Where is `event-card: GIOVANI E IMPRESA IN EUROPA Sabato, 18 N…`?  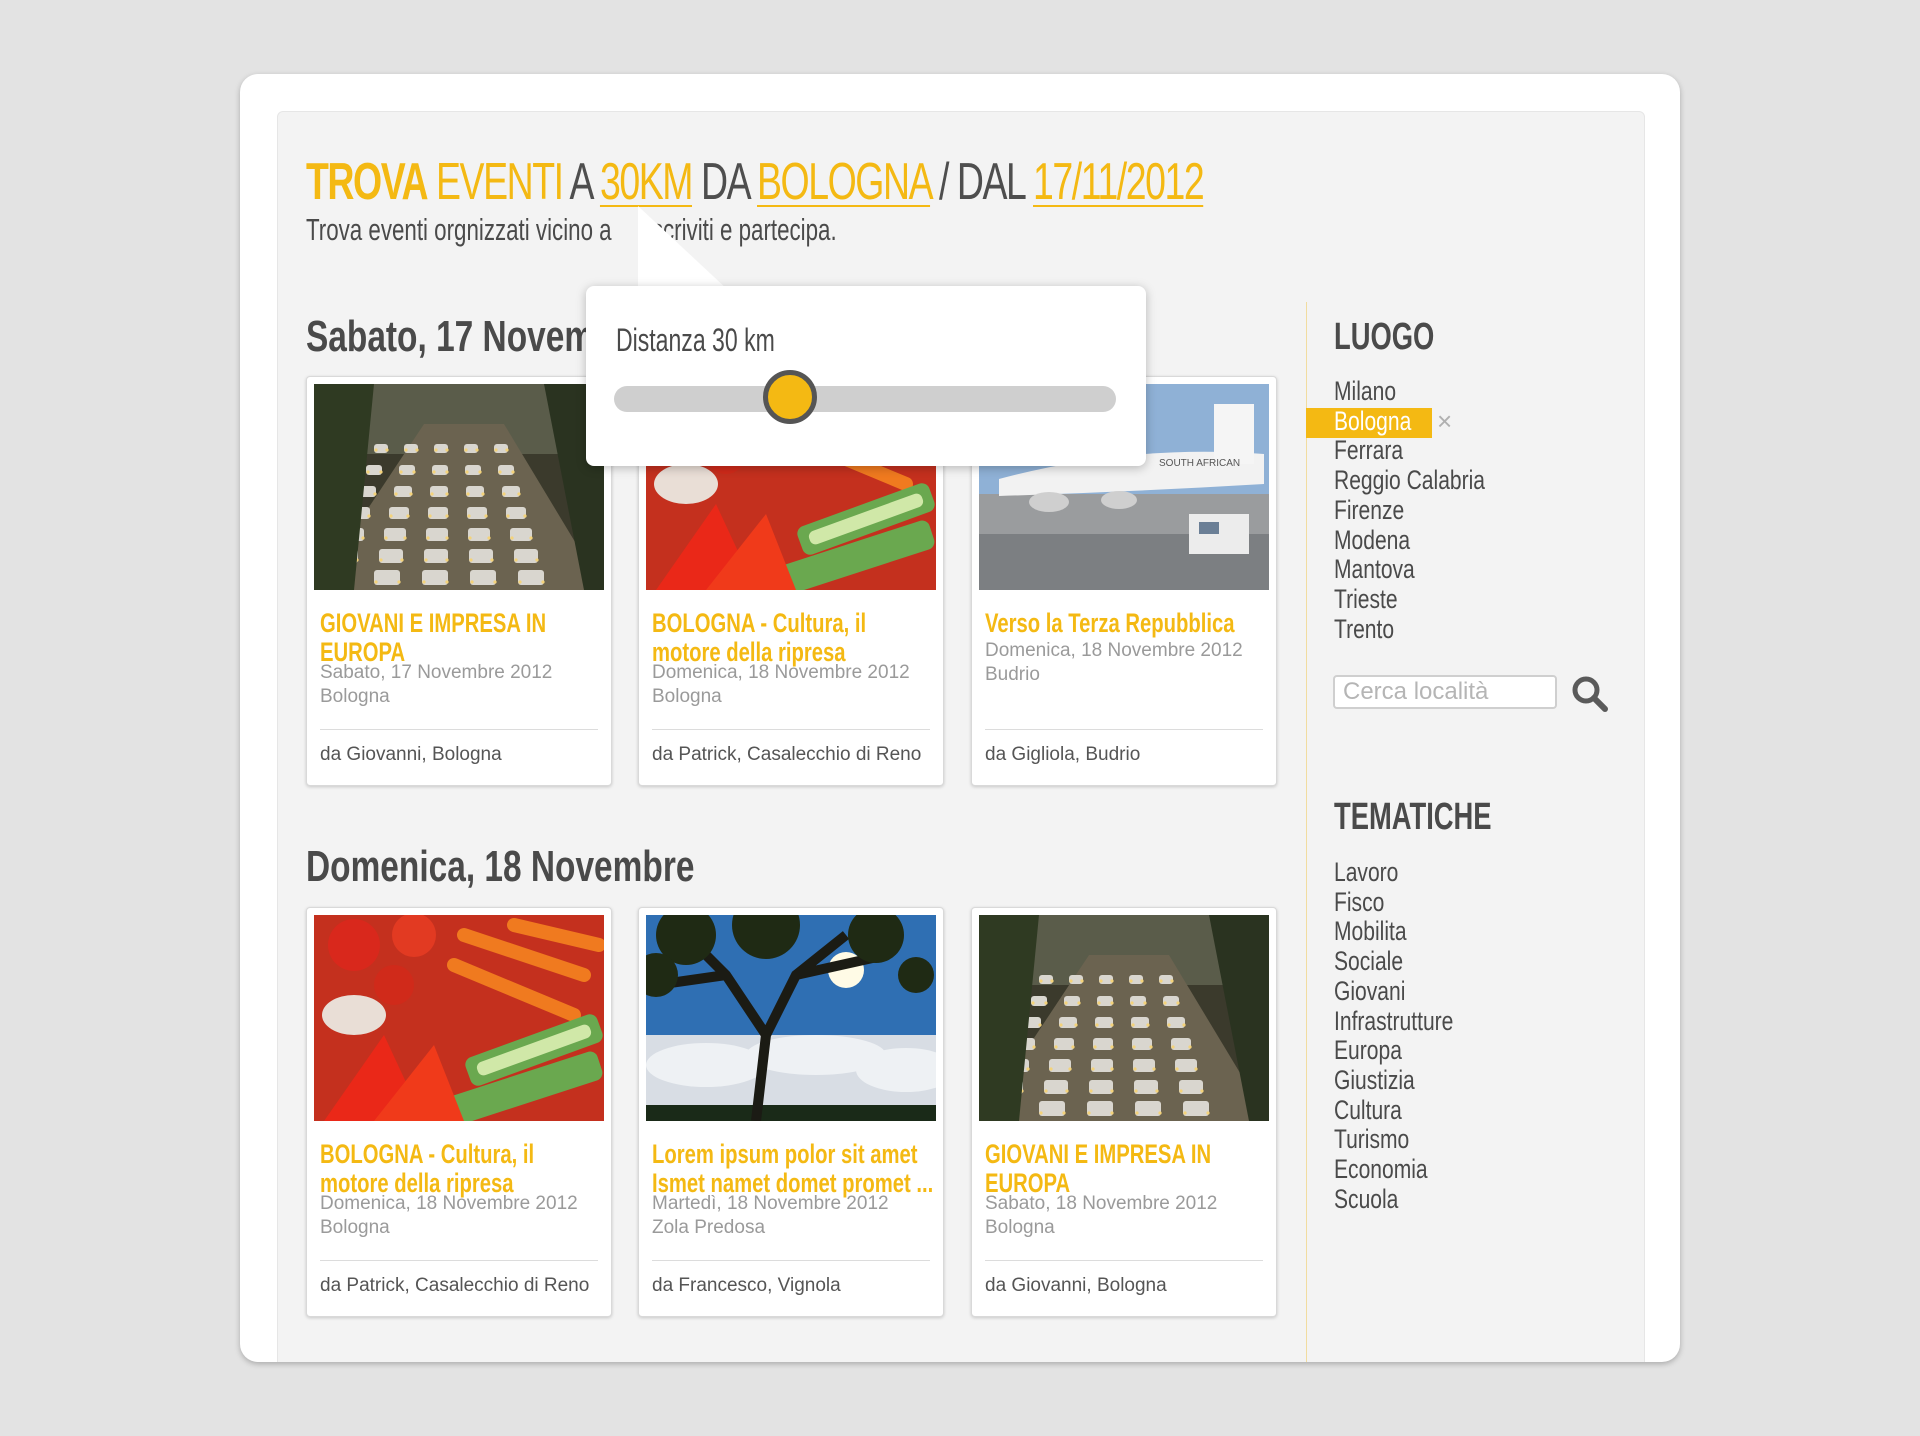 event-card: GIOVANI E IMPRESA IN EUROPA Sabato, 18 N… is located at coordinates (1124, 1112).